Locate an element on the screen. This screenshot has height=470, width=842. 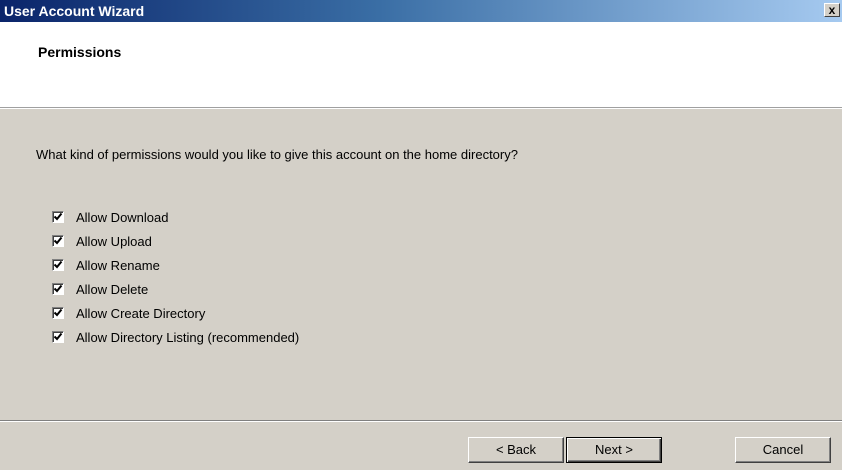
close-button: x is located at coordinates (832, 10).